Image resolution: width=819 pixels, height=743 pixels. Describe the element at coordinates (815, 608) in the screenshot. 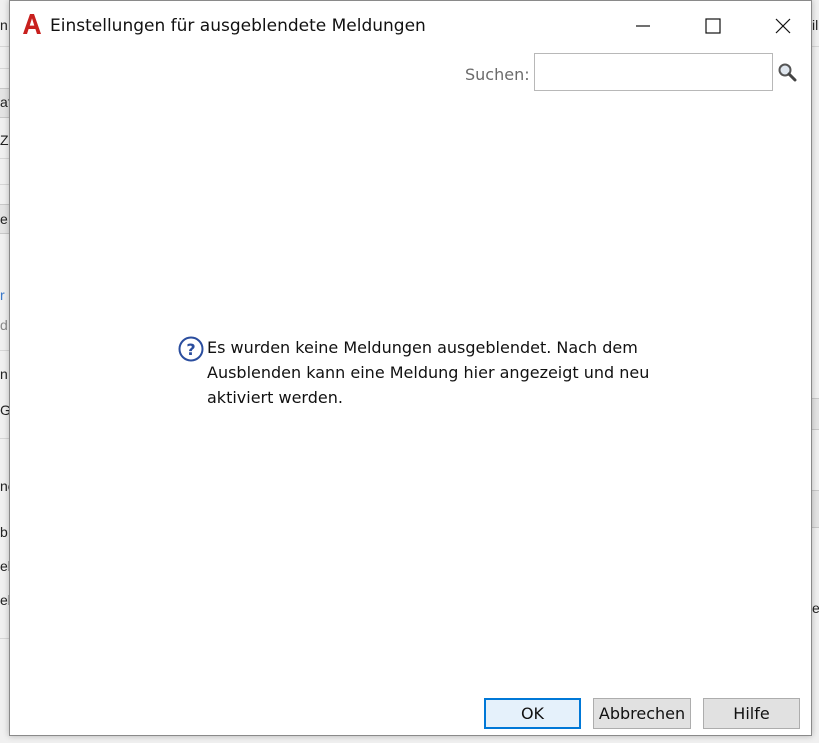

I see `bg-text: er` at that location.